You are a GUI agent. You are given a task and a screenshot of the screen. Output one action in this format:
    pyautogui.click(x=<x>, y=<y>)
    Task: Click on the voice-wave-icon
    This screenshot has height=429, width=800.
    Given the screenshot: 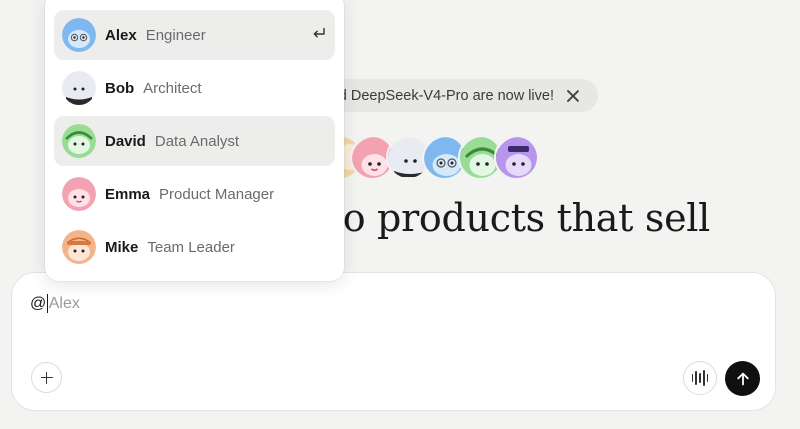 What is the action you would take?
    pyautogui.click(x=700, y=378)
    